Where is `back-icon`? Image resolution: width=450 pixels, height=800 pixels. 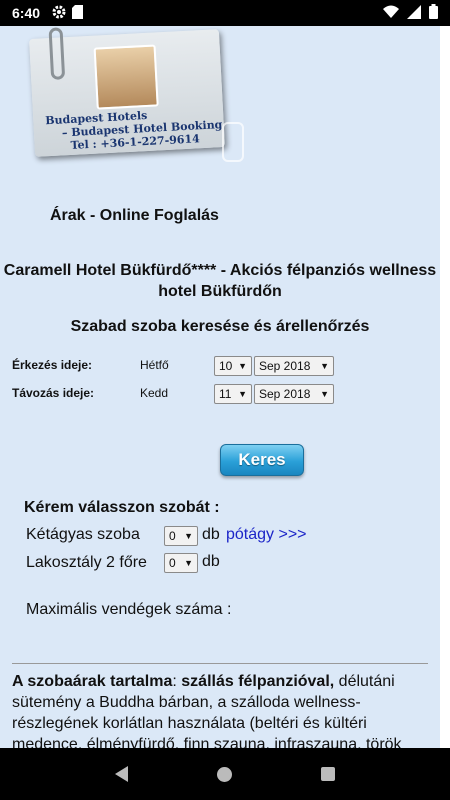 back-icon is located at coordinates (121, 774).